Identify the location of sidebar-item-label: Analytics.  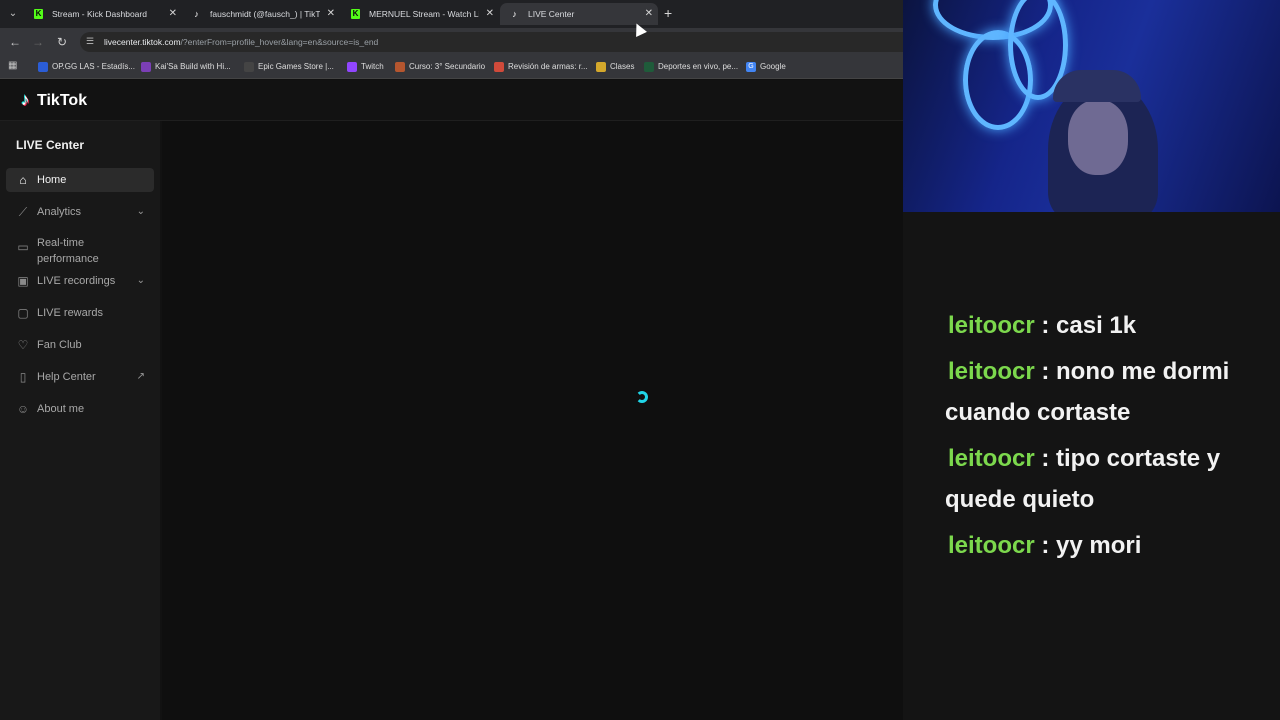
(59, 212).